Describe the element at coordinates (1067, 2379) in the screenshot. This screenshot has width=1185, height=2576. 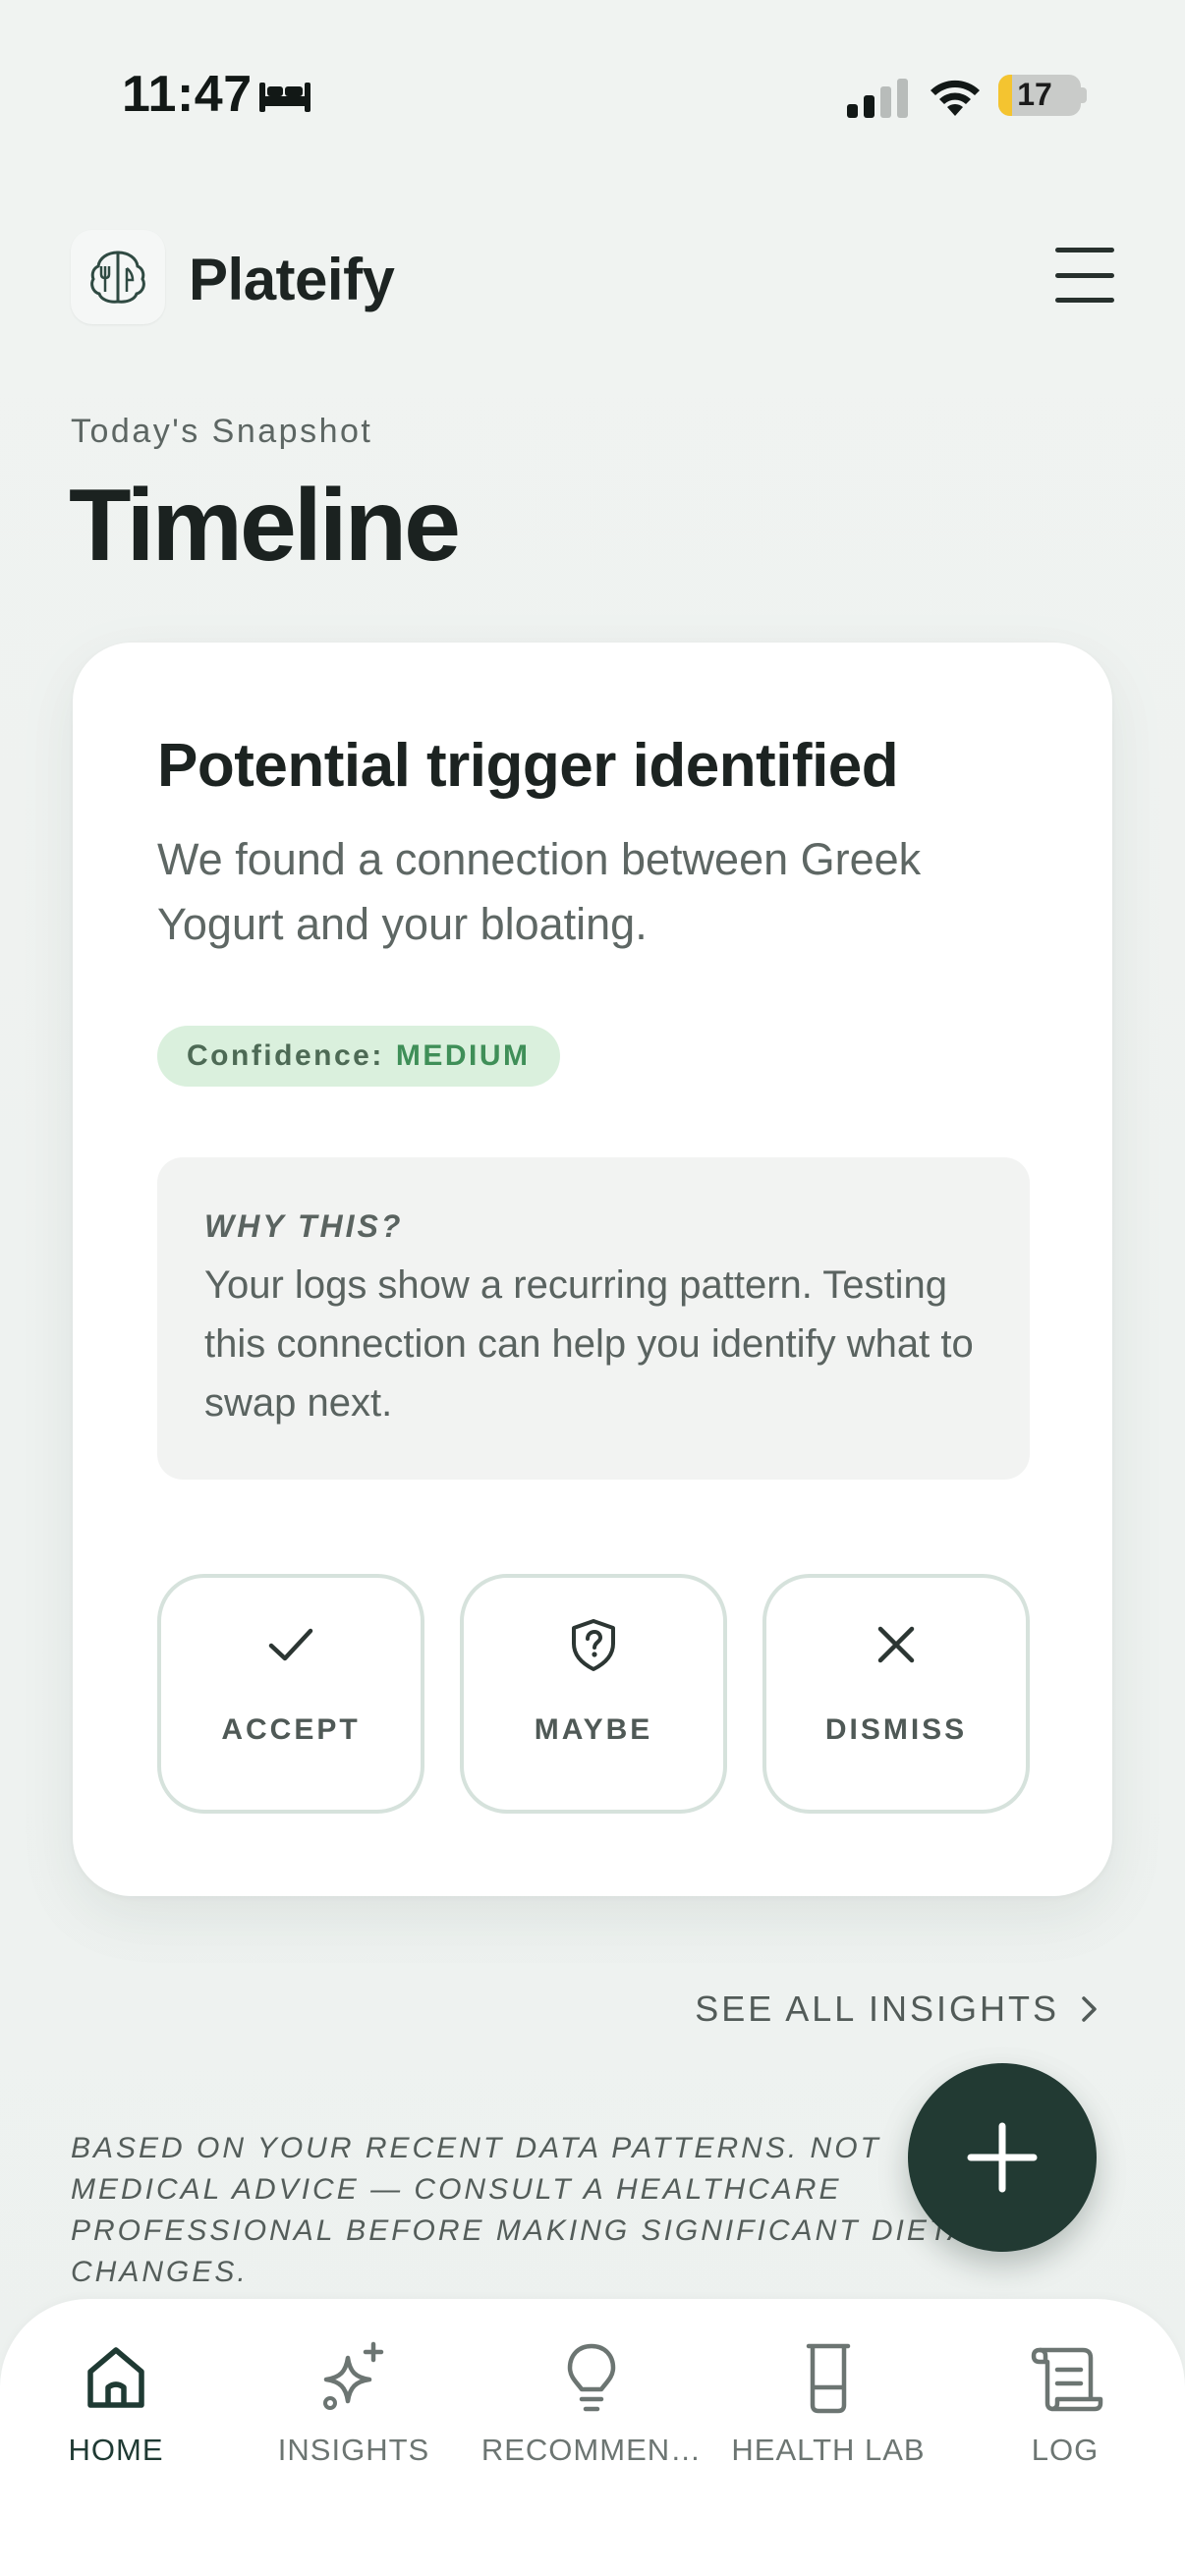
I see `scroll-icon` at that location.